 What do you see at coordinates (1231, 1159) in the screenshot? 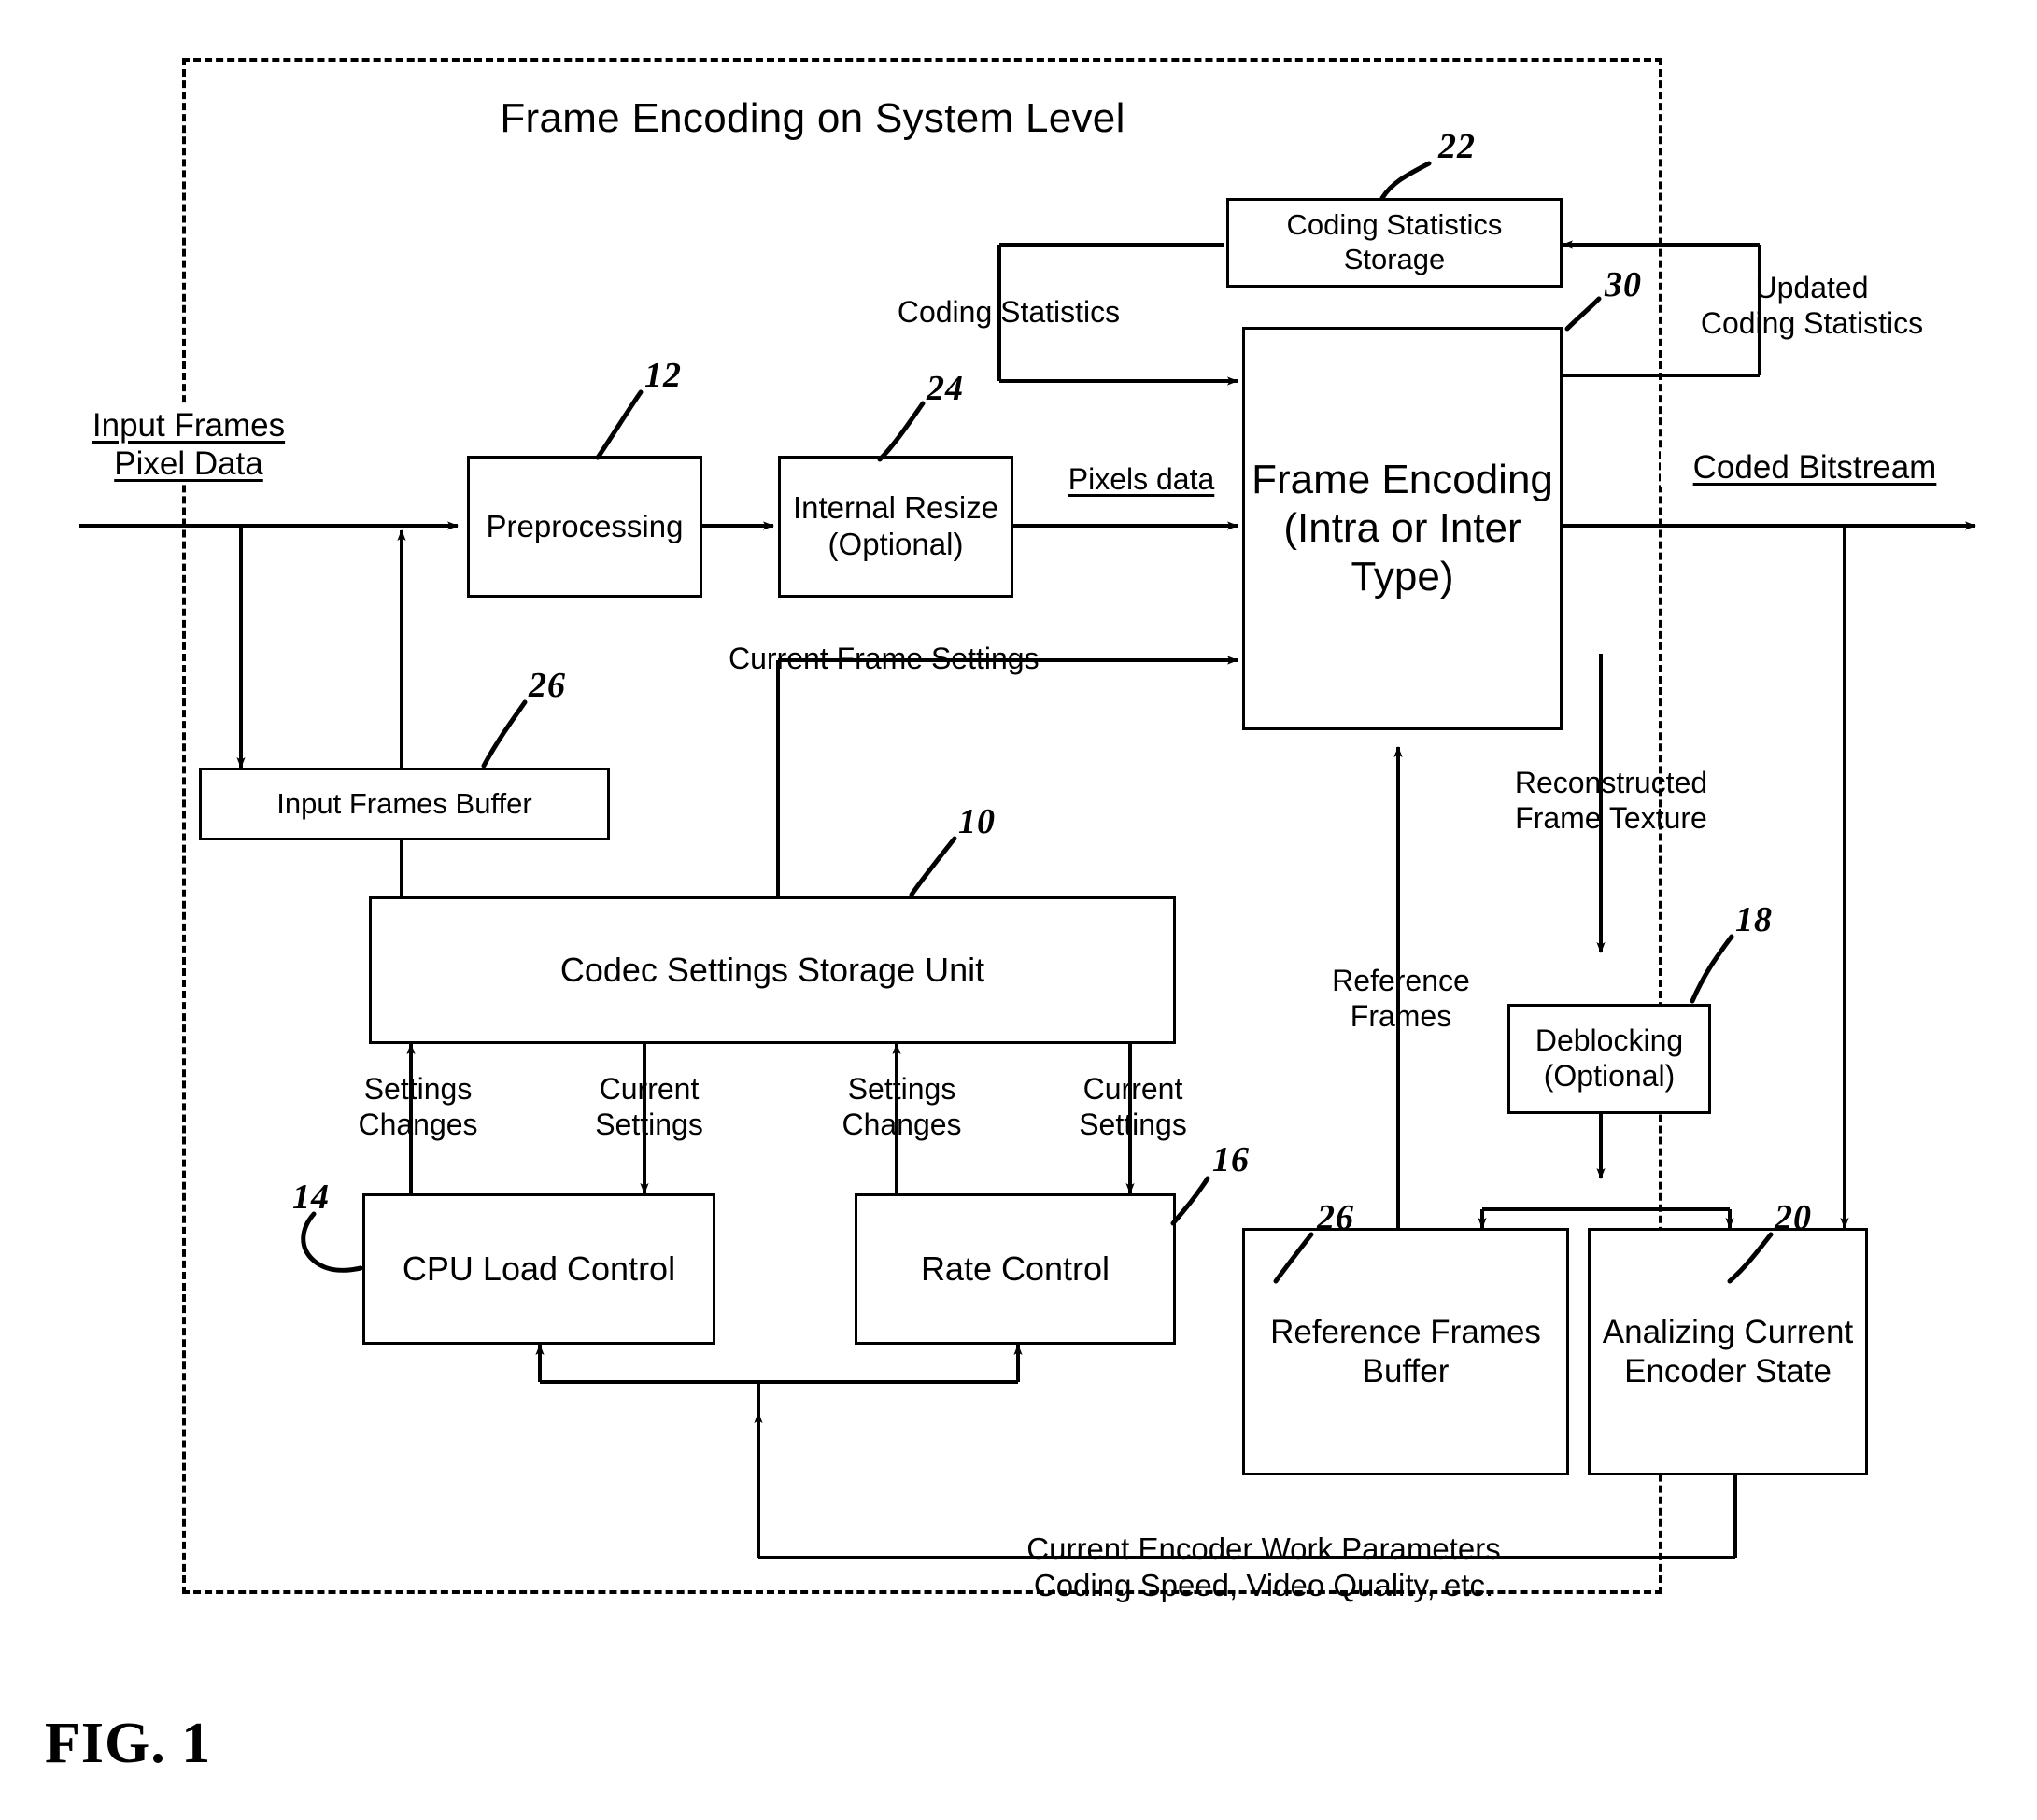
I see `refnum-16: 16` at bounding box center [1231, 1159].